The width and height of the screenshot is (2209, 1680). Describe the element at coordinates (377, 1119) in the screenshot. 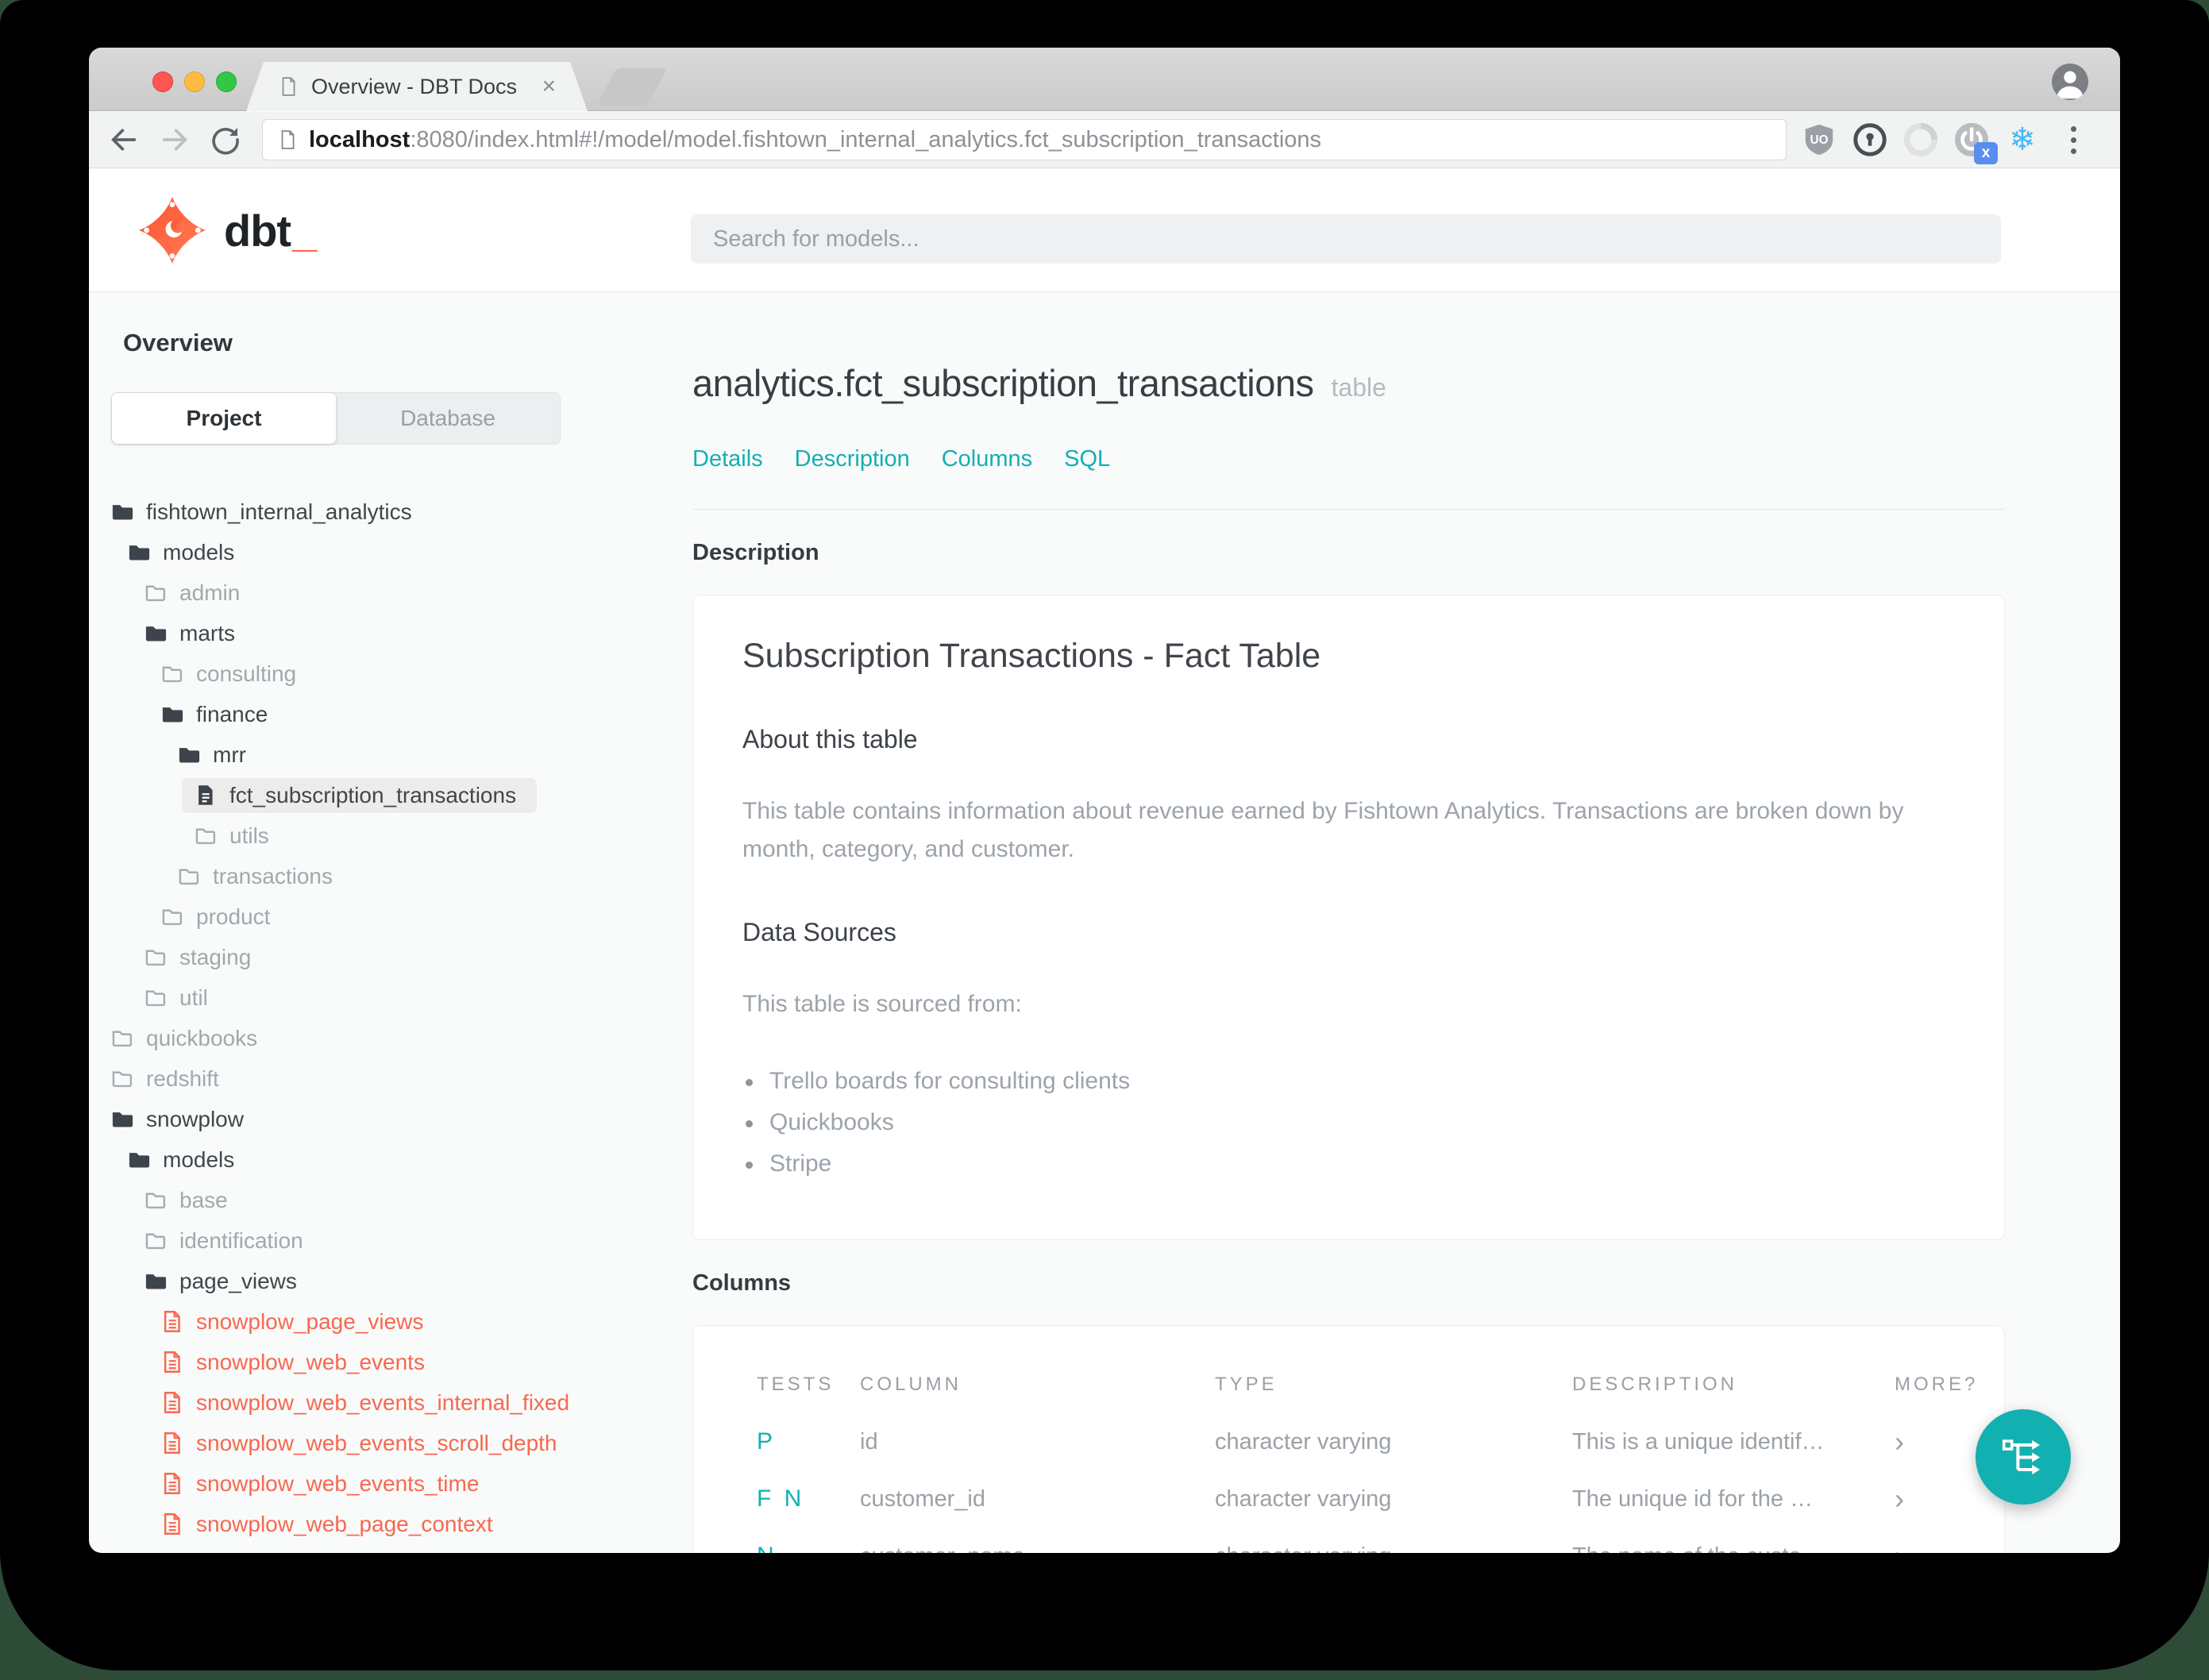

I see `tree-item: snowplow` at that location.